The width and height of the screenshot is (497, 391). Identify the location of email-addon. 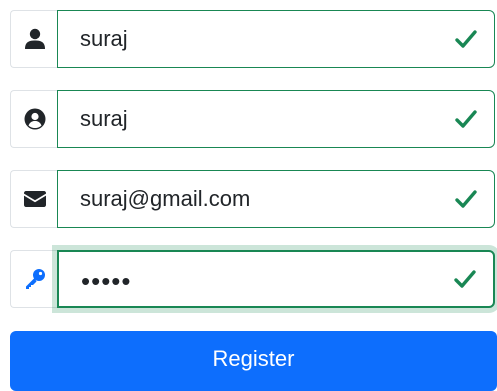
(34, 199).